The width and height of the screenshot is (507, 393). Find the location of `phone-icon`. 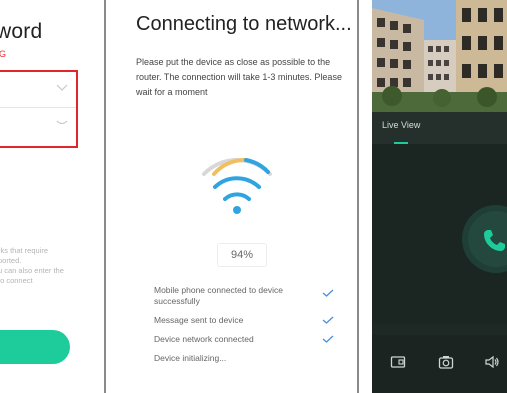

phone-icon is located at coordinates (494, 240).